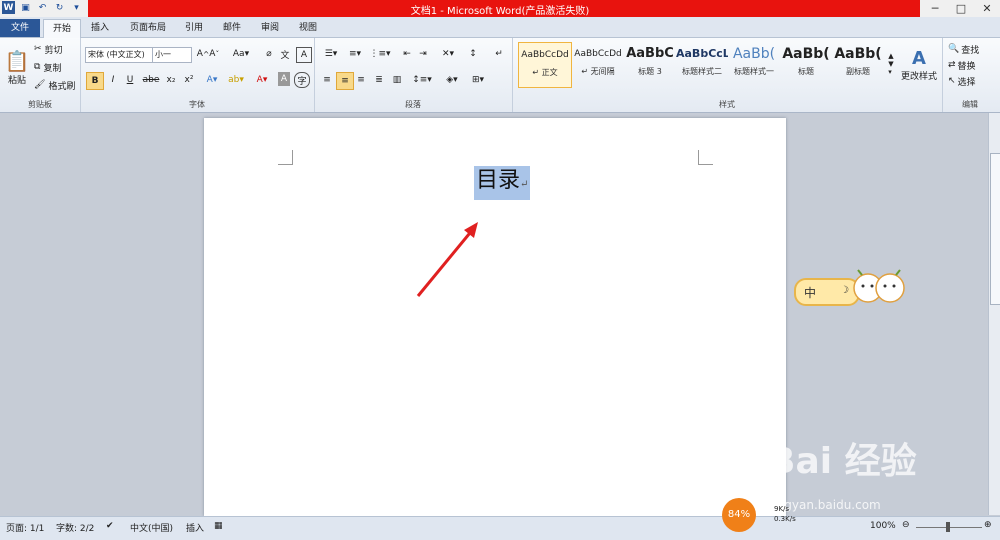 Image resolution: width=1000 pixels, height=540 pixels. Describe the element at coordinates (25, 527) in the screenshot. I see `page-count: 页面: 1/1` at that location.